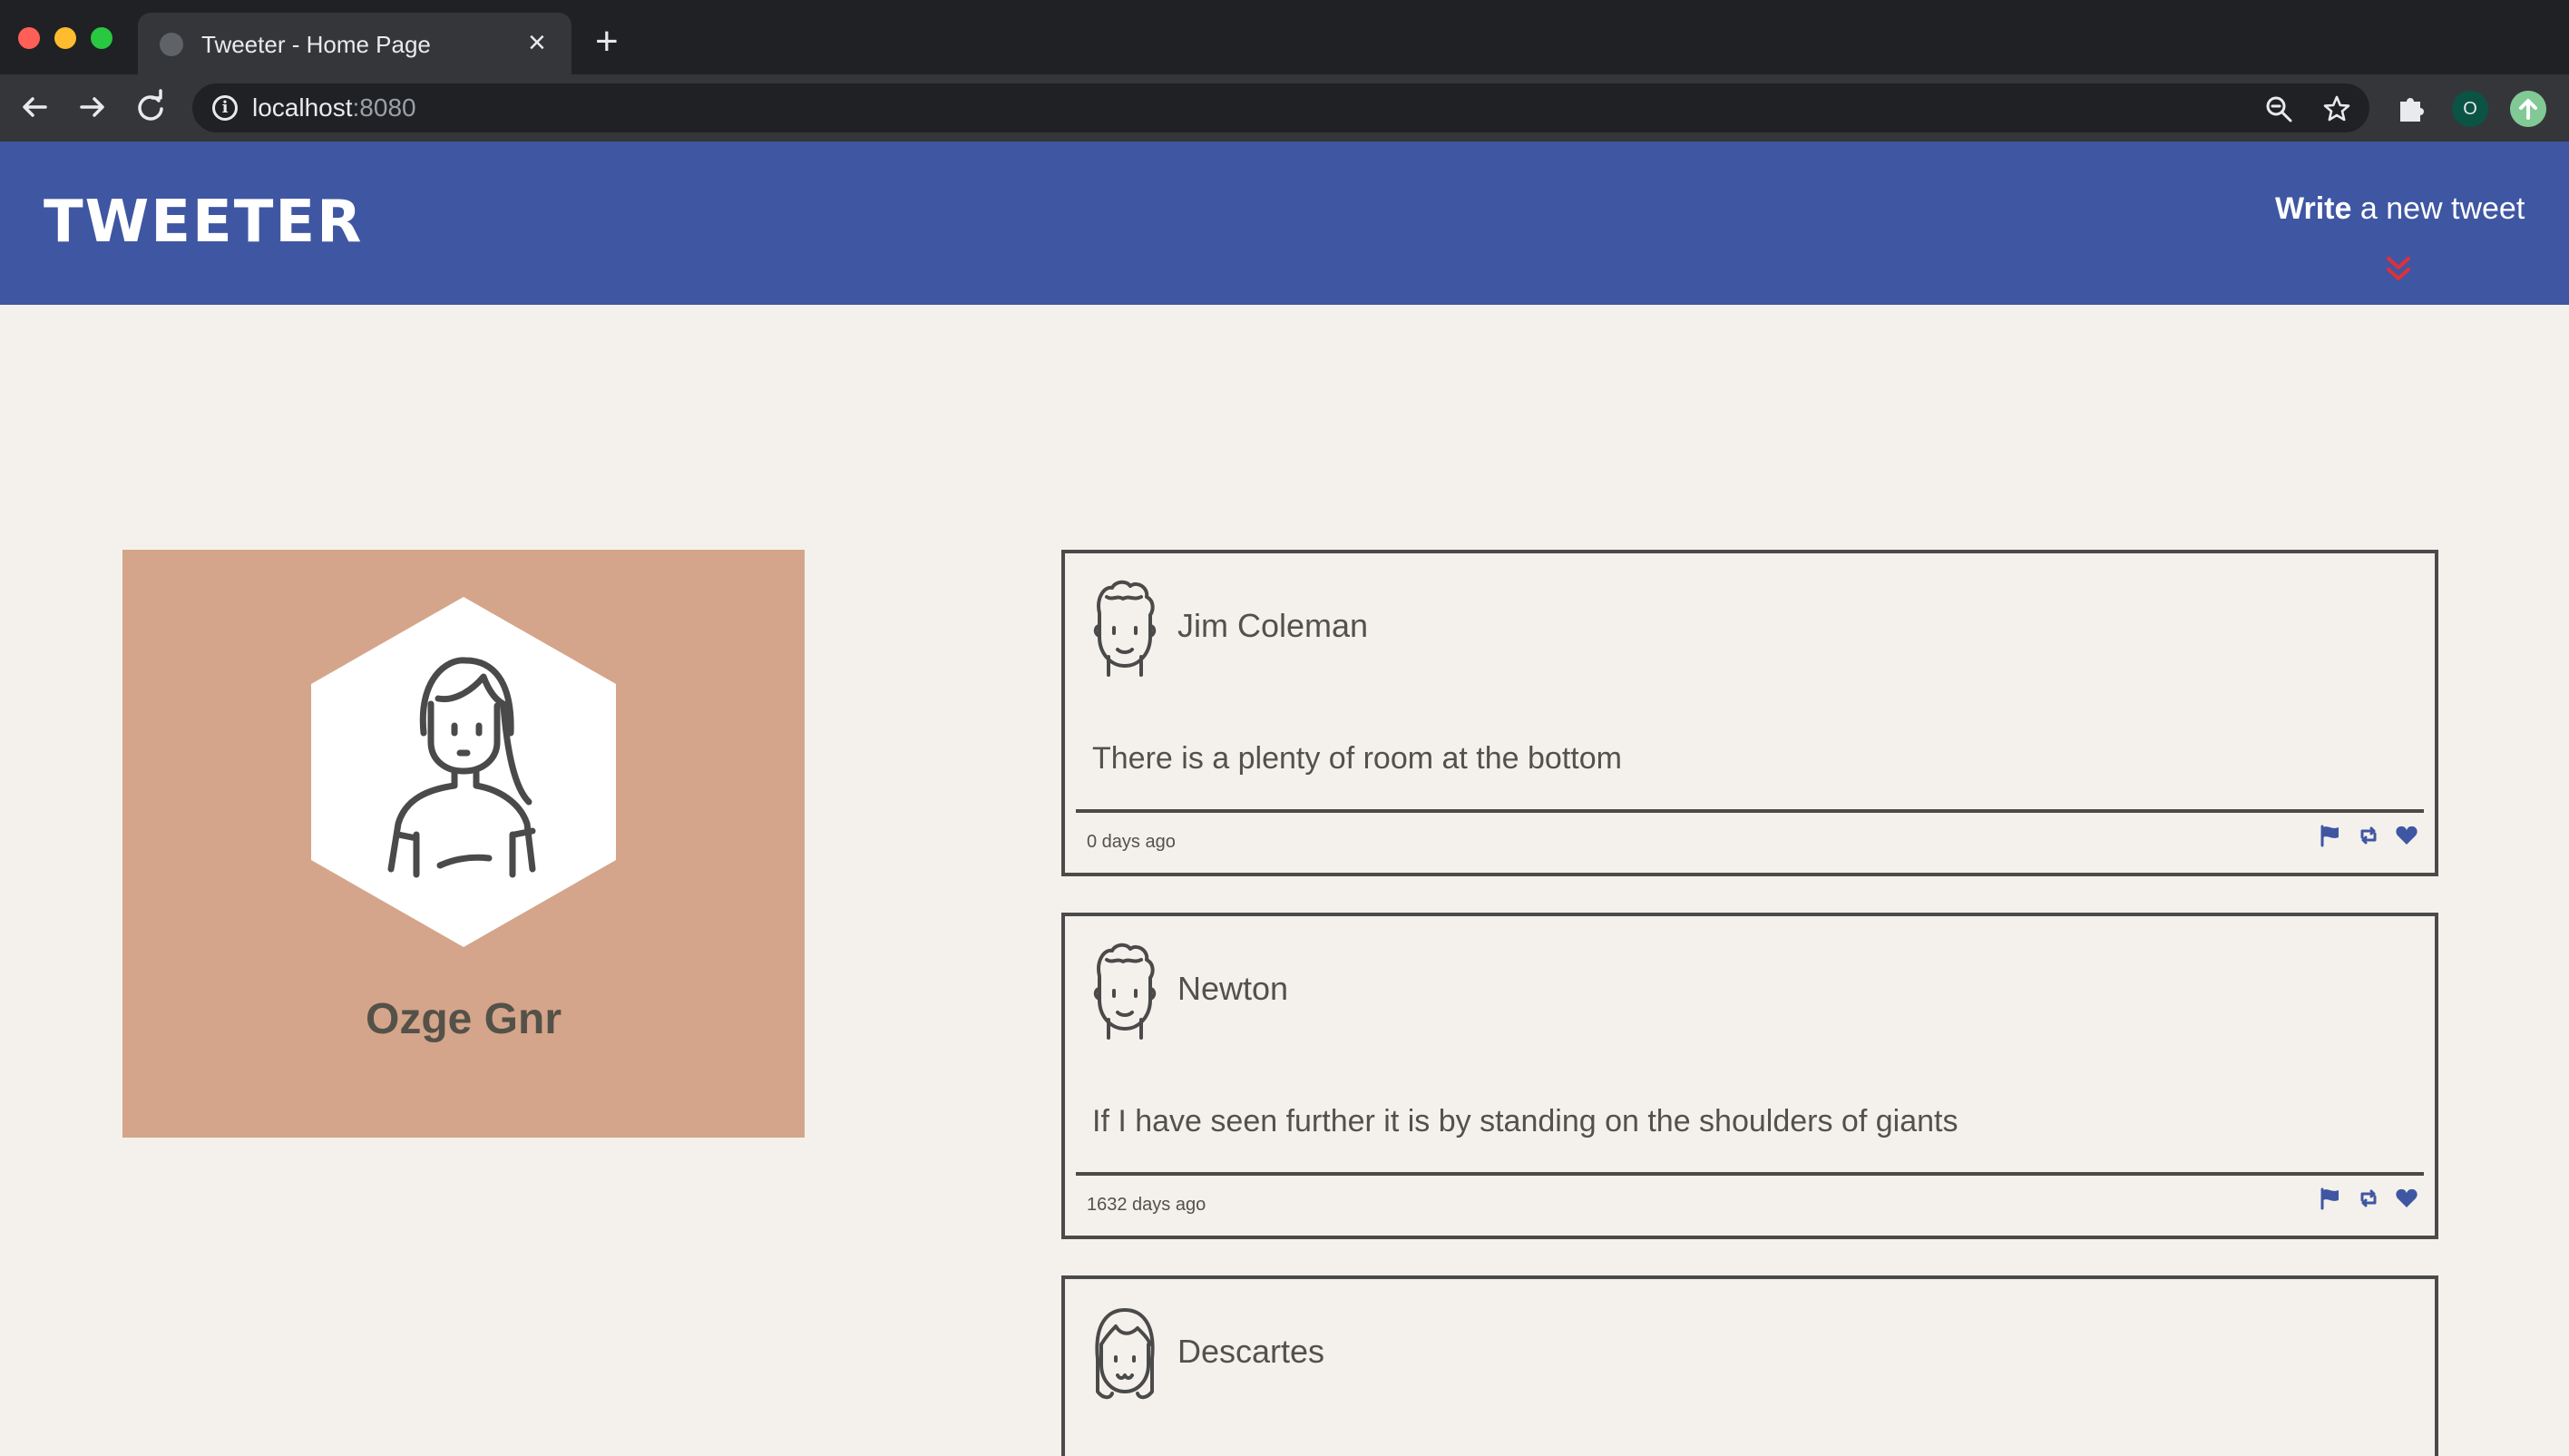 The height and width of the screenshot is (1456, 2569). What do you see at coordinates (101, 38) in the screenshot?
I see `maximize-window-button` at bounding box center [101, 38].